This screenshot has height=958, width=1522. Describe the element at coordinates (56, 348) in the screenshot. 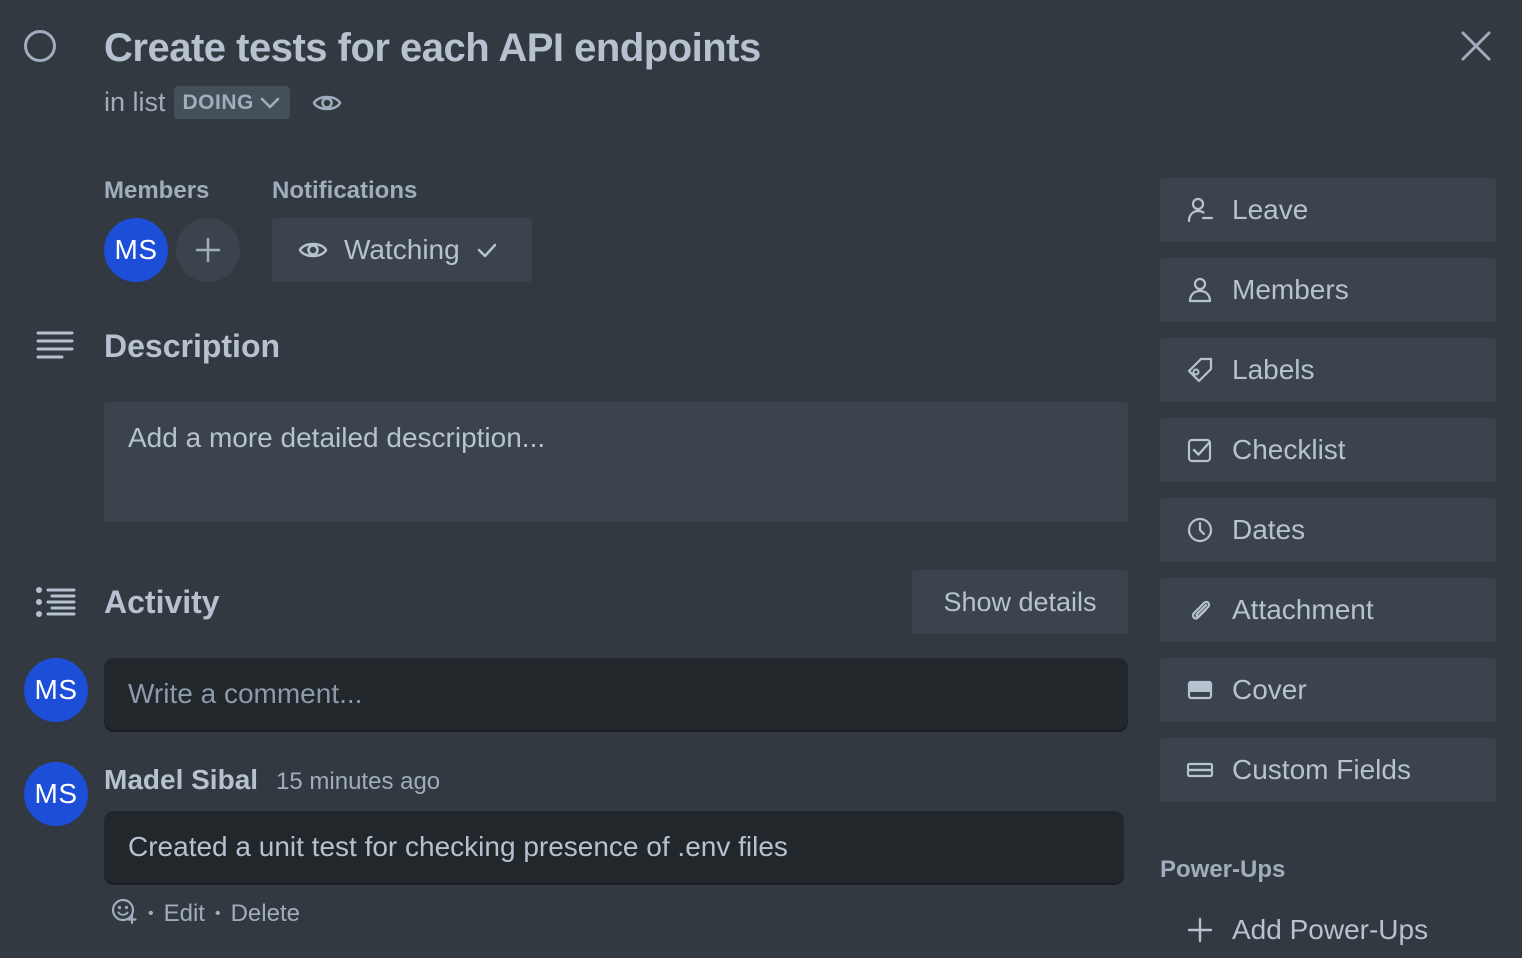

I see `description-icon` at that location.